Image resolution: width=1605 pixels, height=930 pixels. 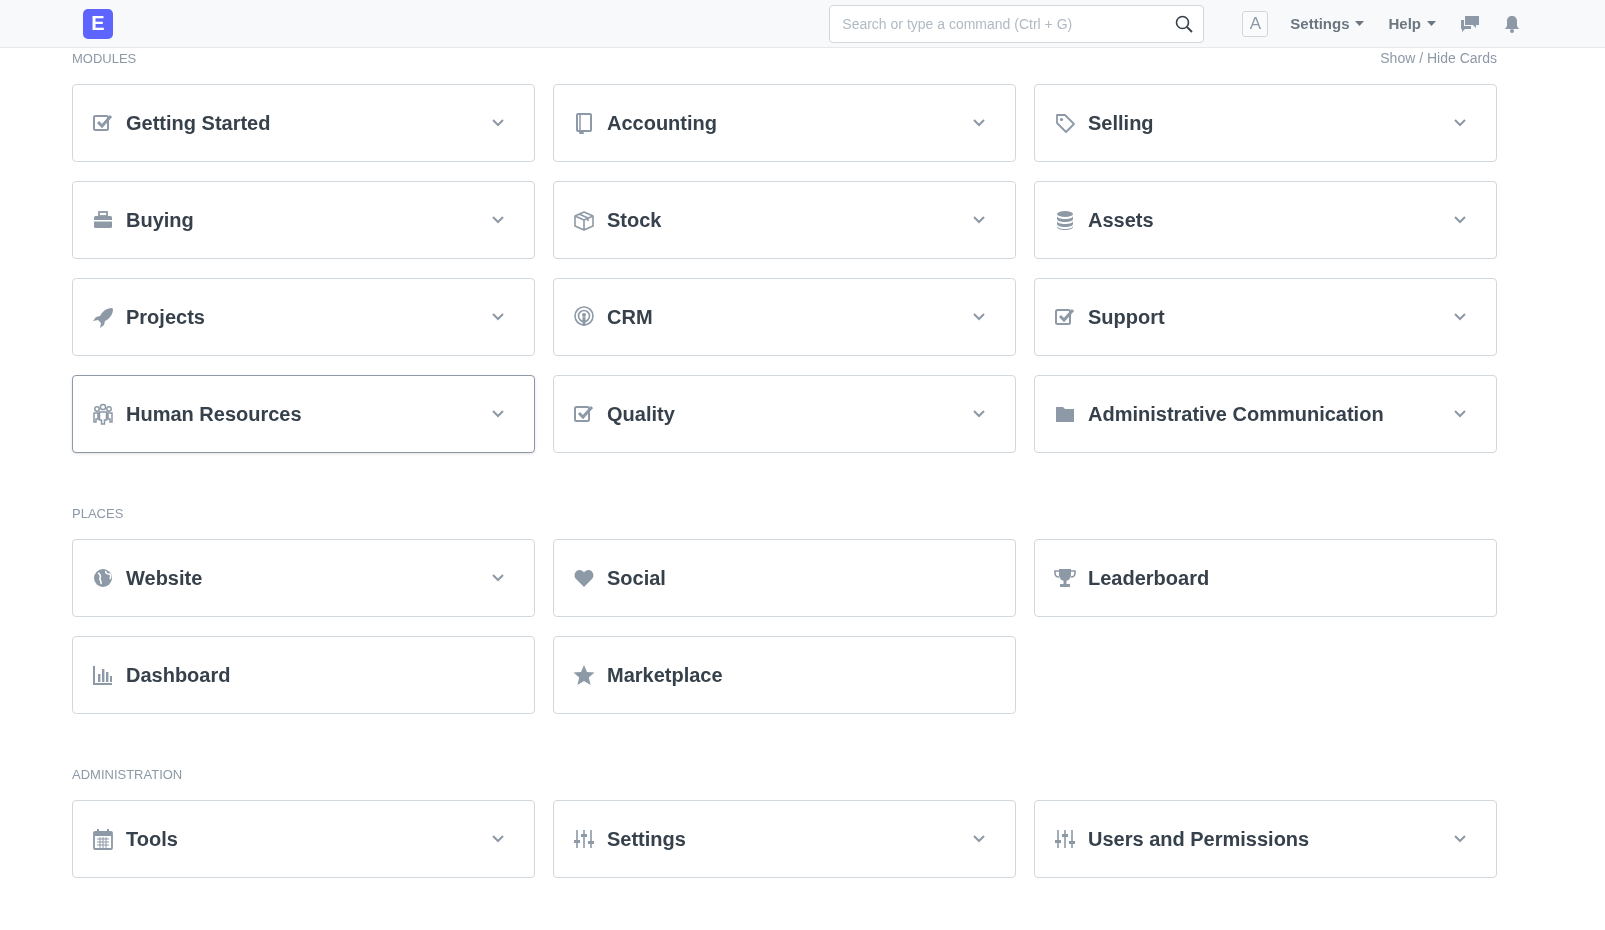 What do you see at coordinates (214, 414) in the screenshot?
I see `card-title: Human Resources` at bounding box center [214, 414].